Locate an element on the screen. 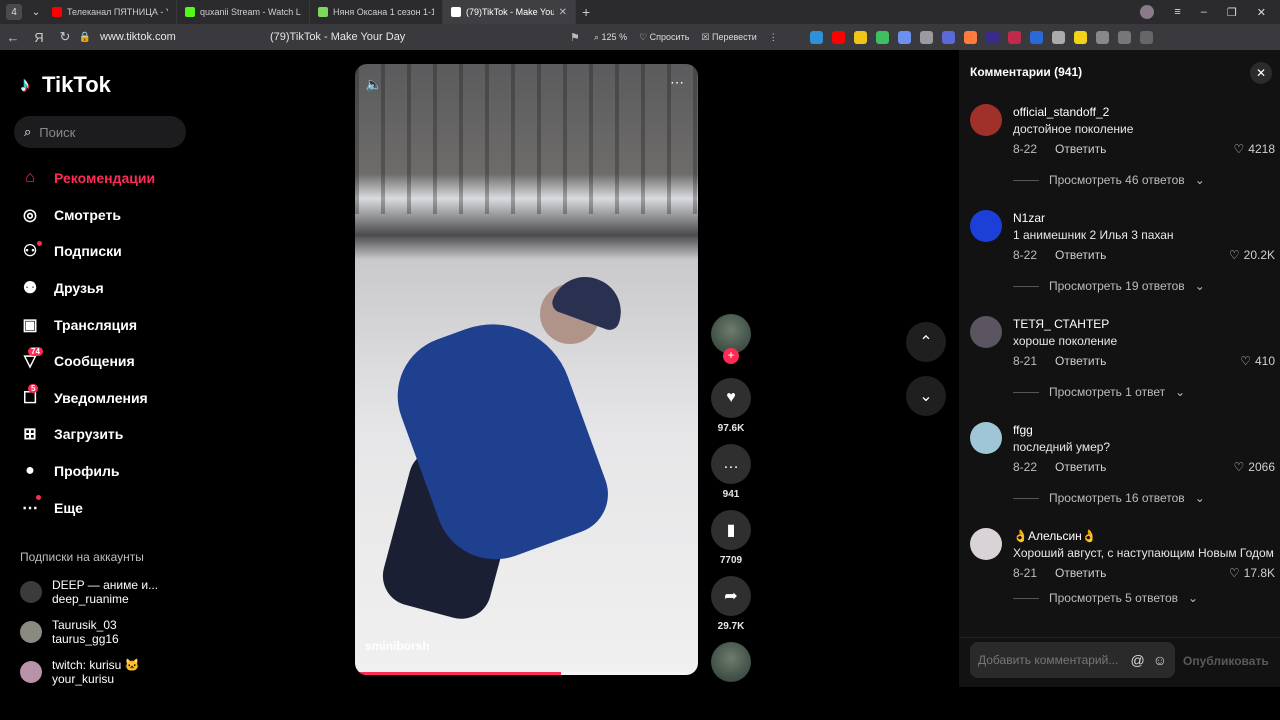  comment-like-button: ♡ 410 is located at coordinates (1257, 361).